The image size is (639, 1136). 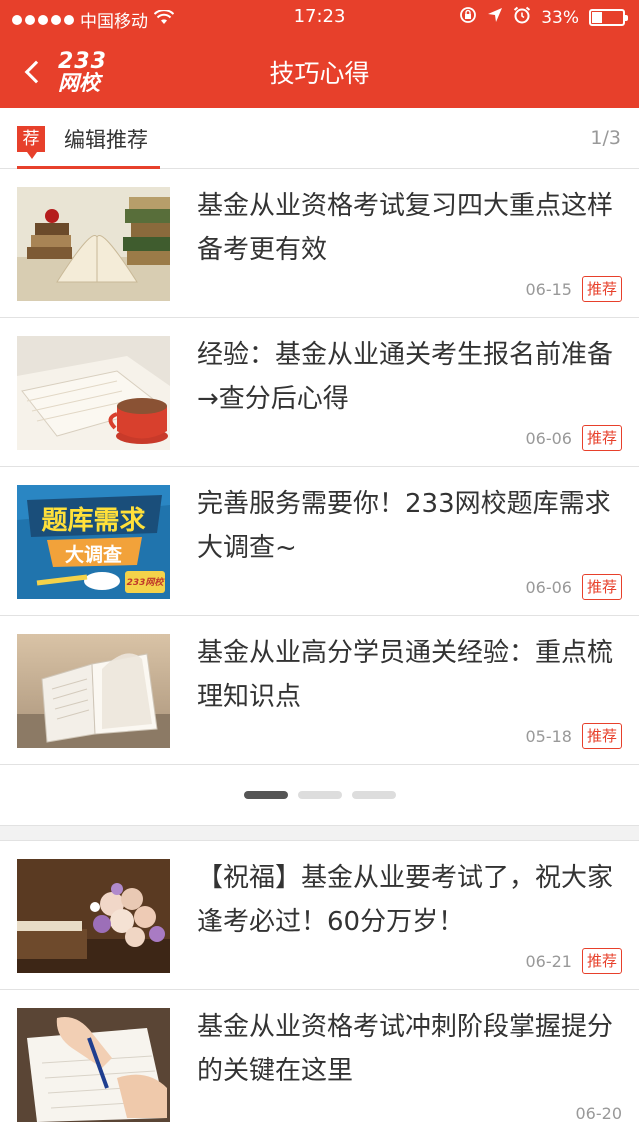 I want to click on location-icon, so click(x=495, y=17).